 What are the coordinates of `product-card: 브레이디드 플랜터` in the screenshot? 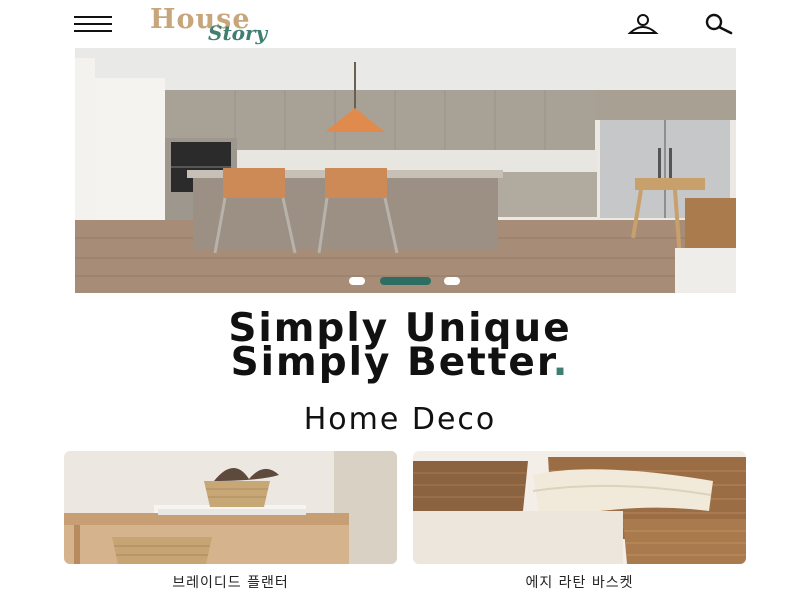 It's located at (230, 525).